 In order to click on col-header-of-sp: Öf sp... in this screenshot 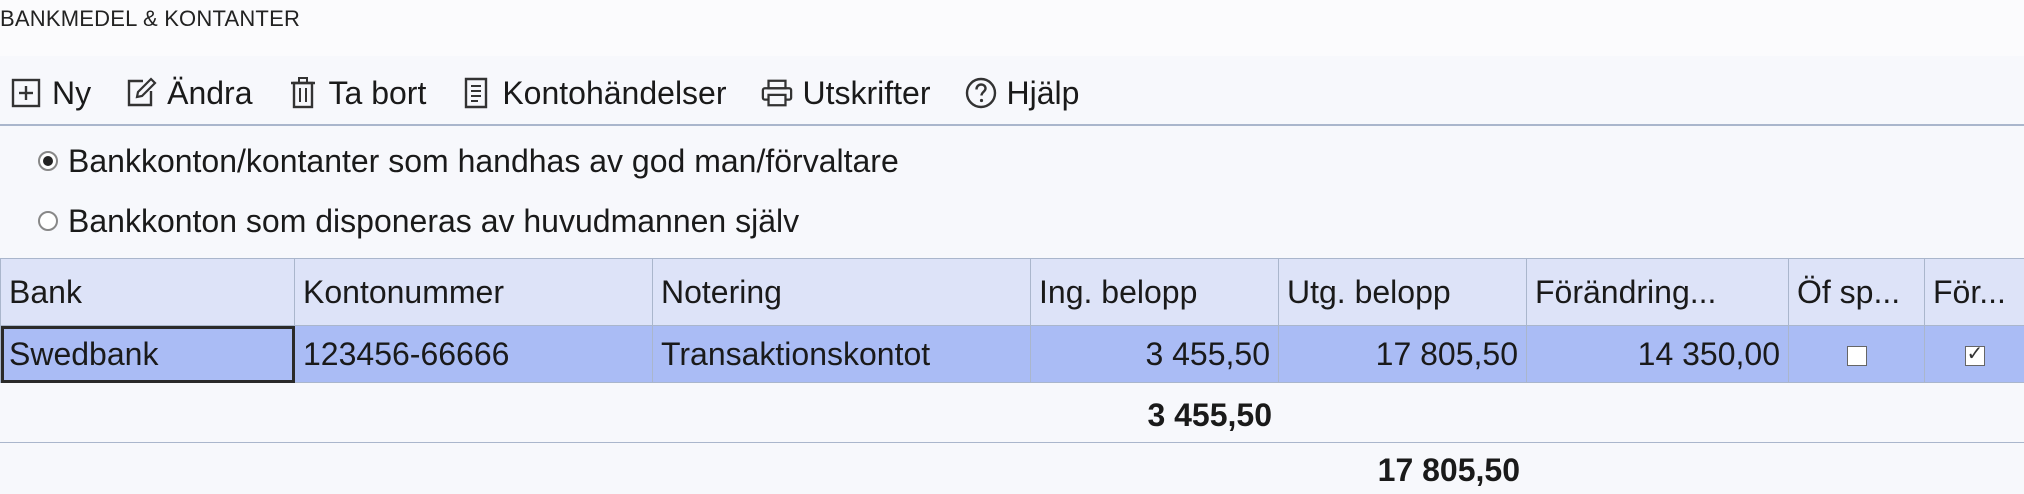, I will do `click(1856, 292)`.